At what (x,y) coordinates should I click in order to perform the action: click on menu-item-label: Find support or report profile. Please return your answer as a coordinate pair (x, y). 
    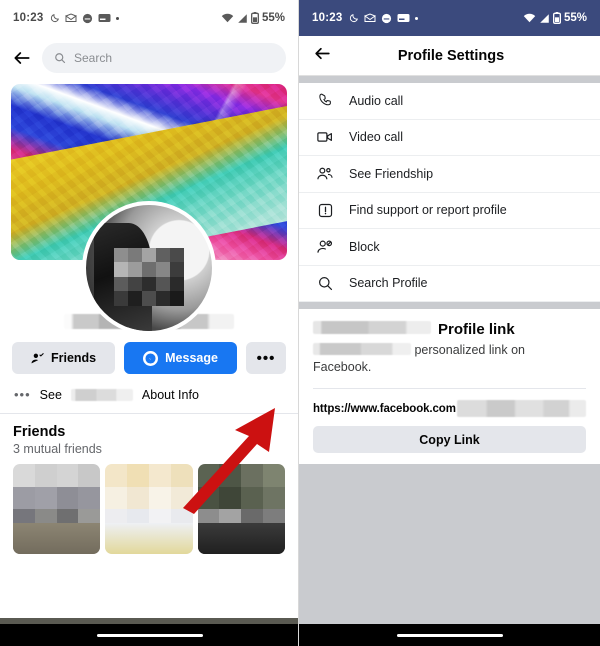
    Looking at the image, I should click on (428, 210).